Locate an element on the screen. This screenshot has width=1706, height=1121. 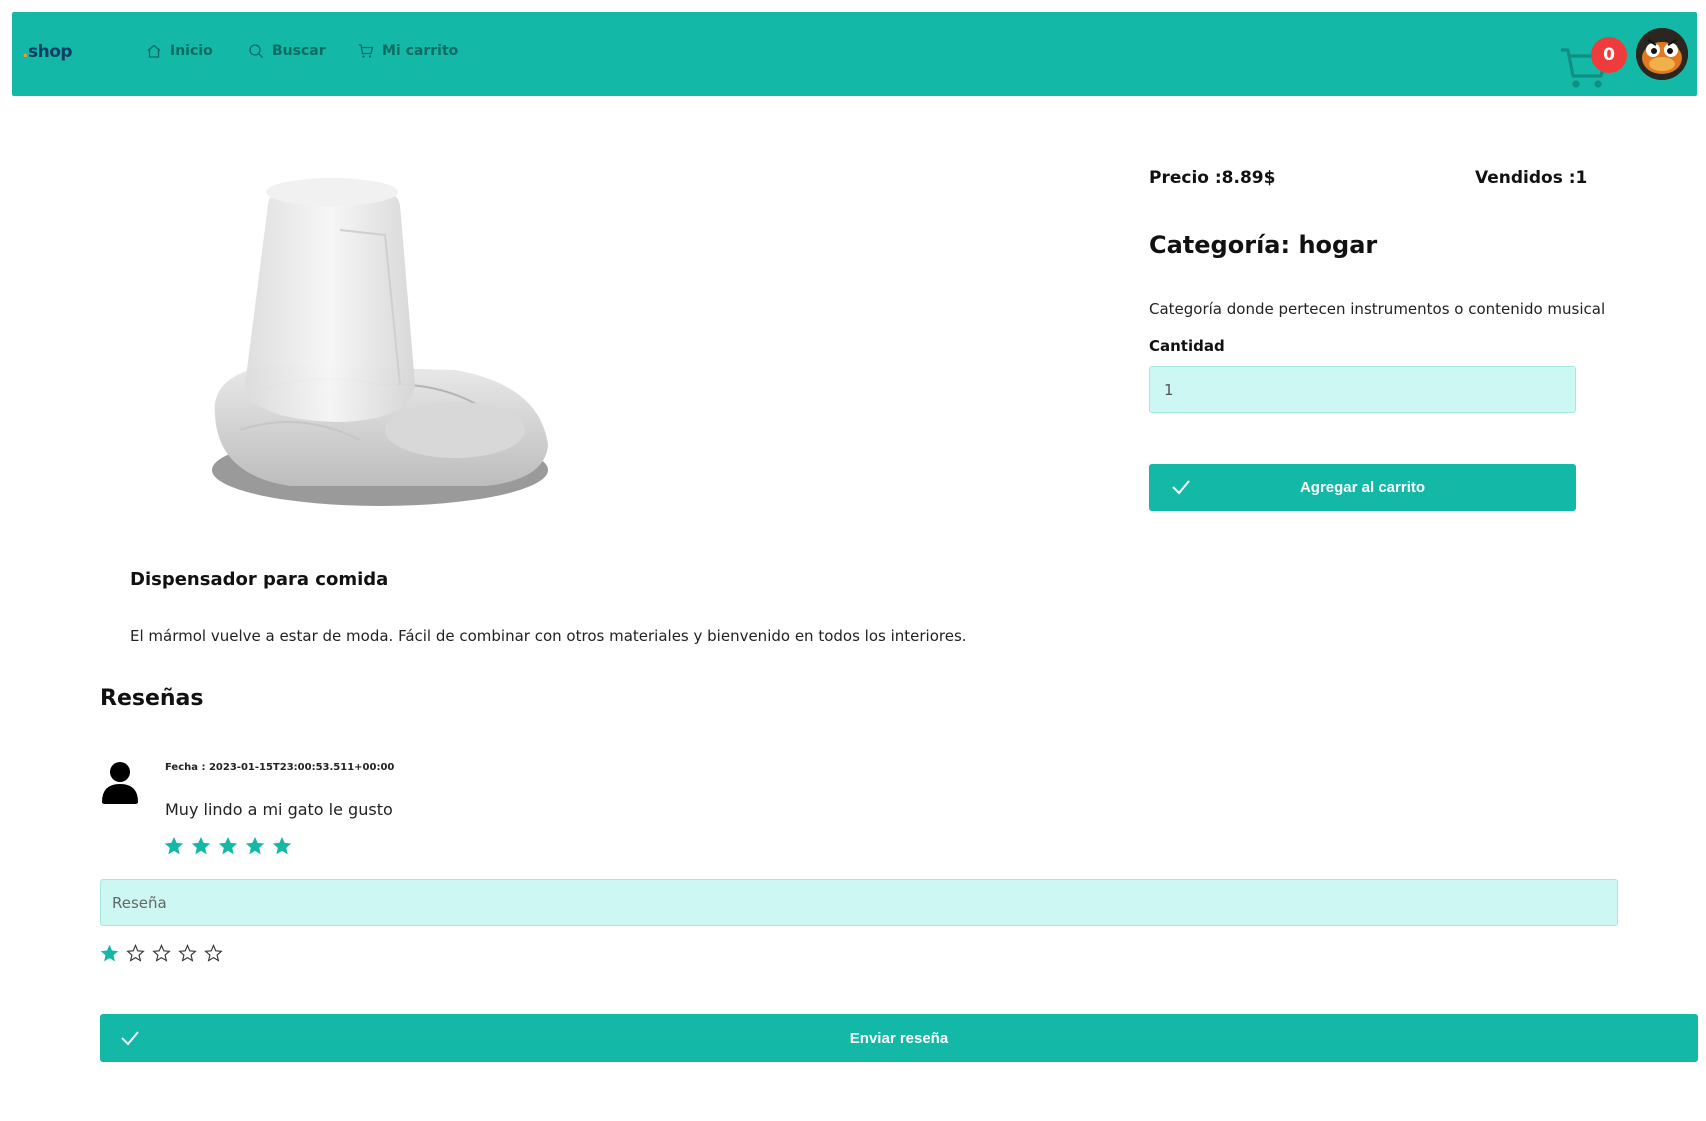
cart-icon is located at coordinates (366, 51).